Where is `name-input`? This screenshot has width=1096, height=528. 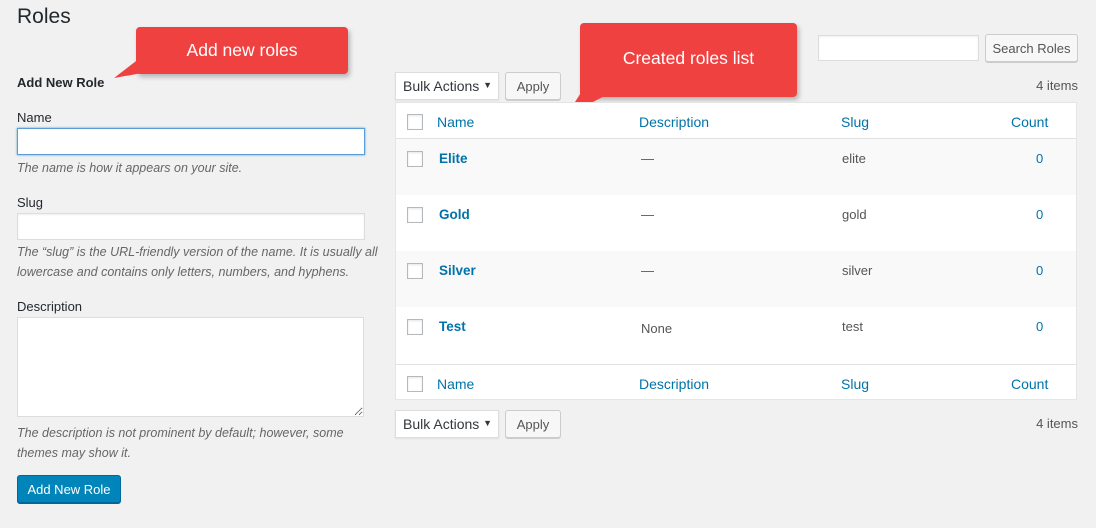 name-input is located at coordinates (191, 141).